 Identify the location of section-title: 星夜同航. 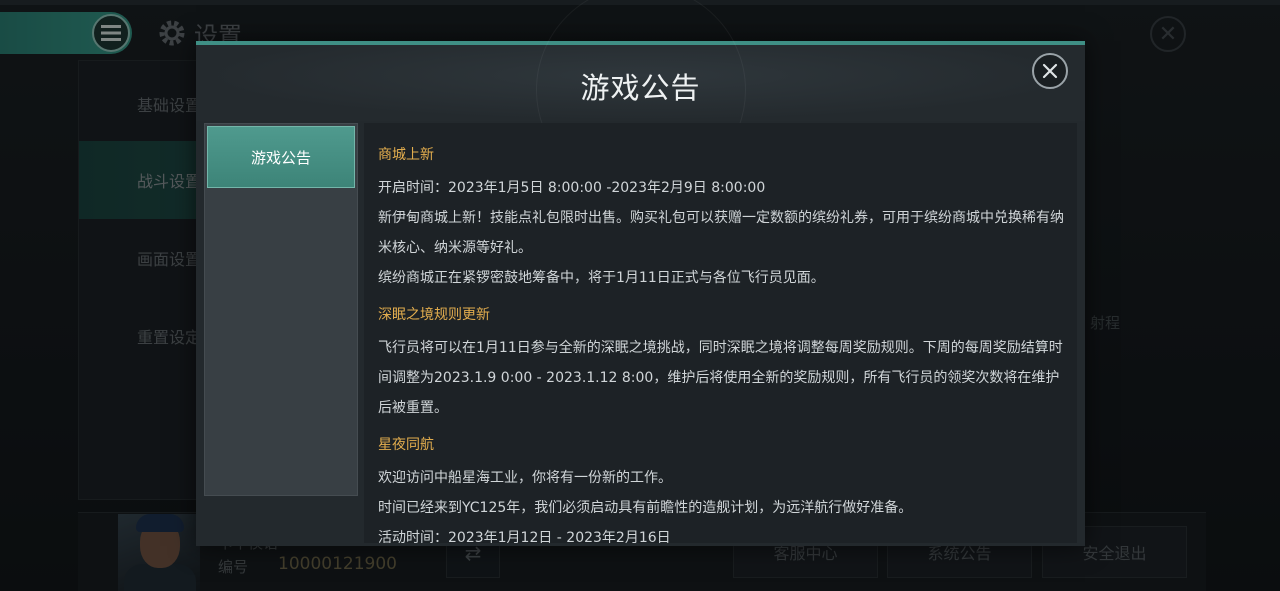
(406, 445).